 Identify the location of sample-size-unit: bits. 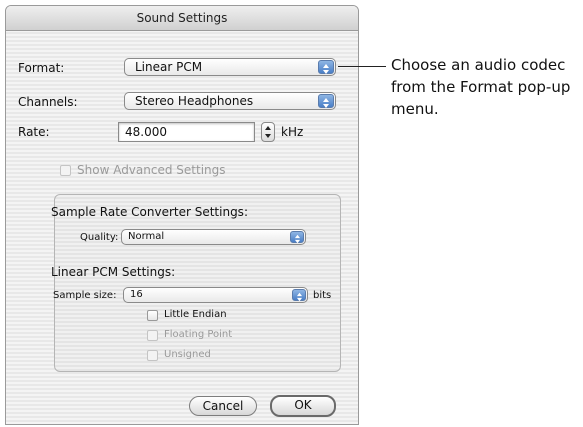
(322, 295).